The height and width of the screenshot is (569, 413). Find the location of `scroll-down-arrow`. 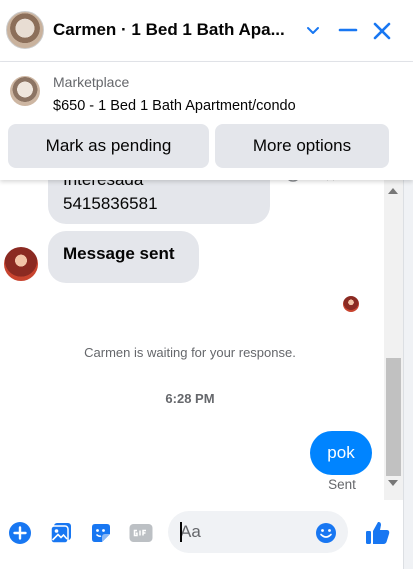

scroll-down-arrow is located at coordinates (393, 483).